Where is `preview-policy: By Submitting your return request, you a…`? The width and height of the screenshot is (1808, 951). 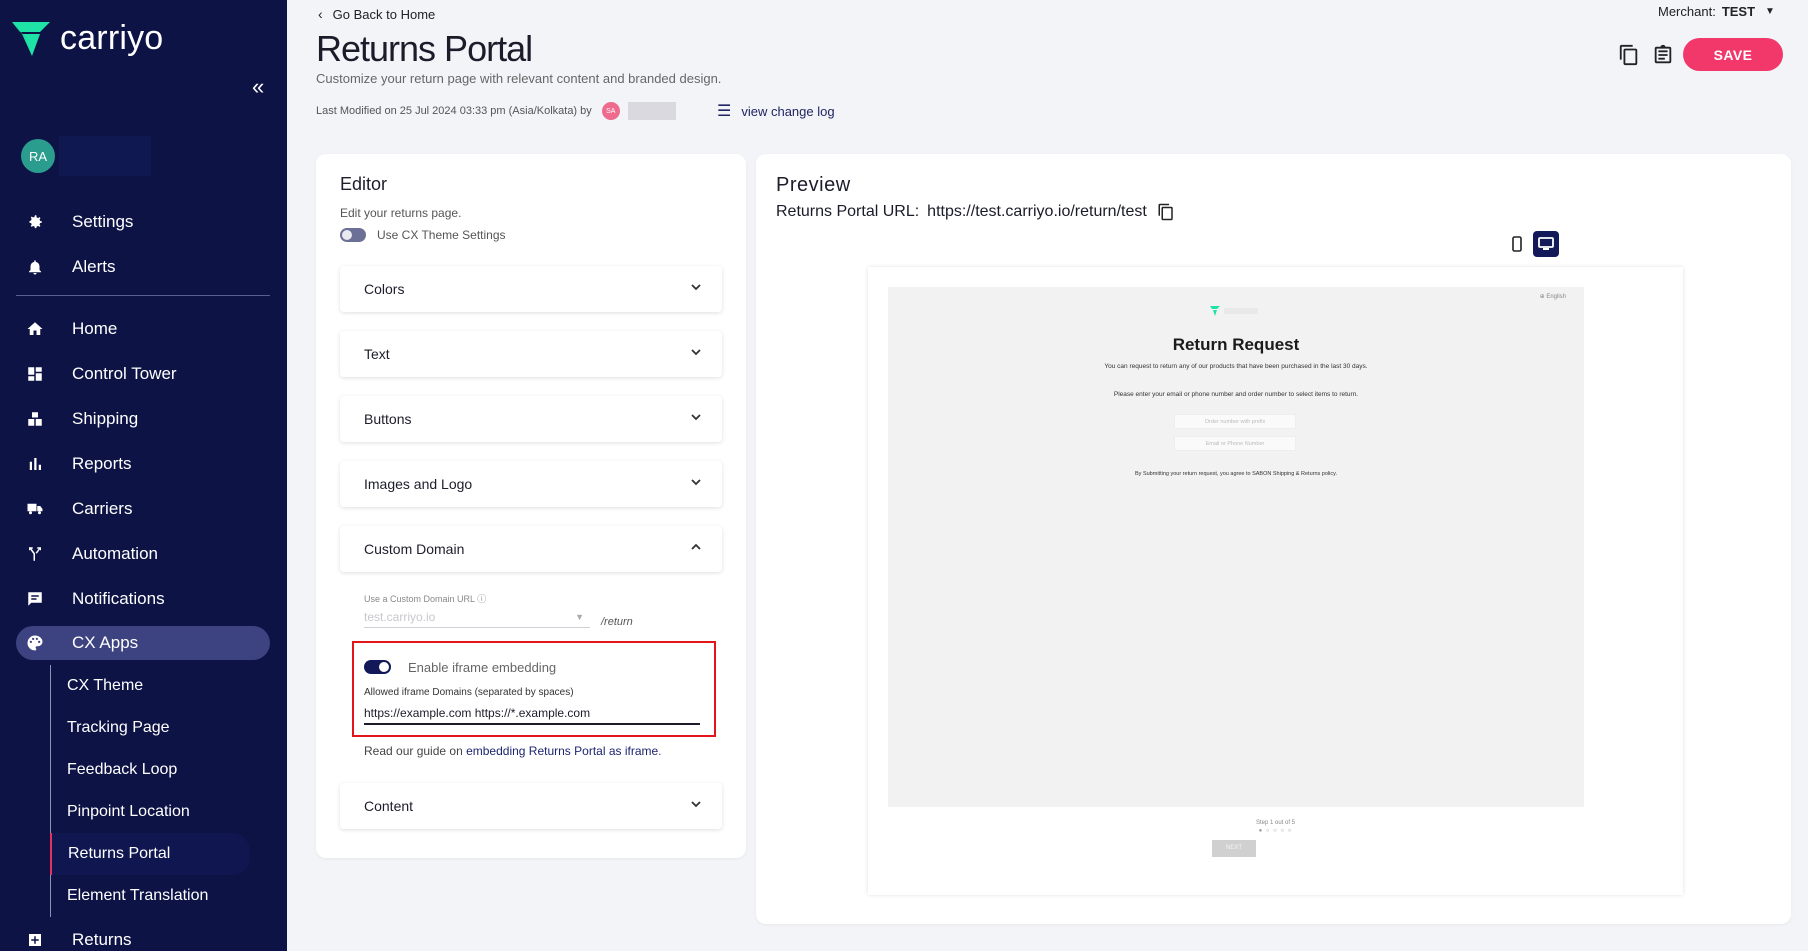
preview-policy: By Submitting your return request, you a… is located at coordinates (1236, 474).